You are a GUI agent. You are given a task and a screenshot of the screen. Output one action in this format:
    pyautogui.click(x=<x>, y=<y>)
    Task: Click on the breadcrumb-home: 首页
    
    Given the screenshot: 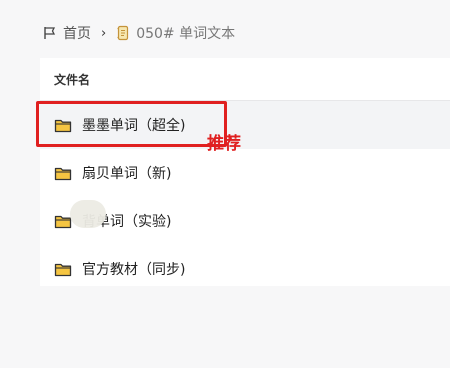 What is the action you would take?
    pyautogui.click(x=77, y=33)
    